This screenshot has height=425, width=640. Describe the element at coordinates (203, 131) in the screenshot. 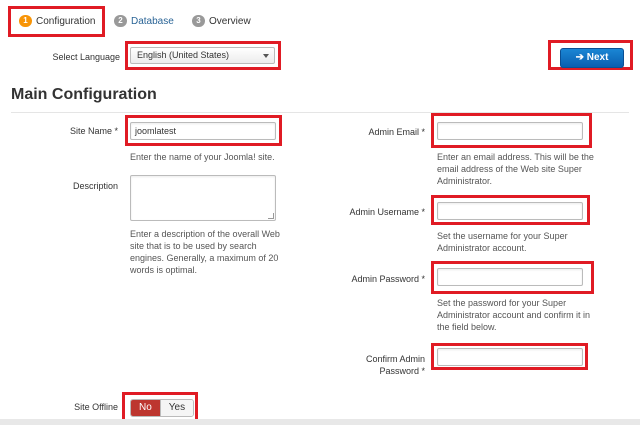

I see `site-name-input: joomlatest` at that location.